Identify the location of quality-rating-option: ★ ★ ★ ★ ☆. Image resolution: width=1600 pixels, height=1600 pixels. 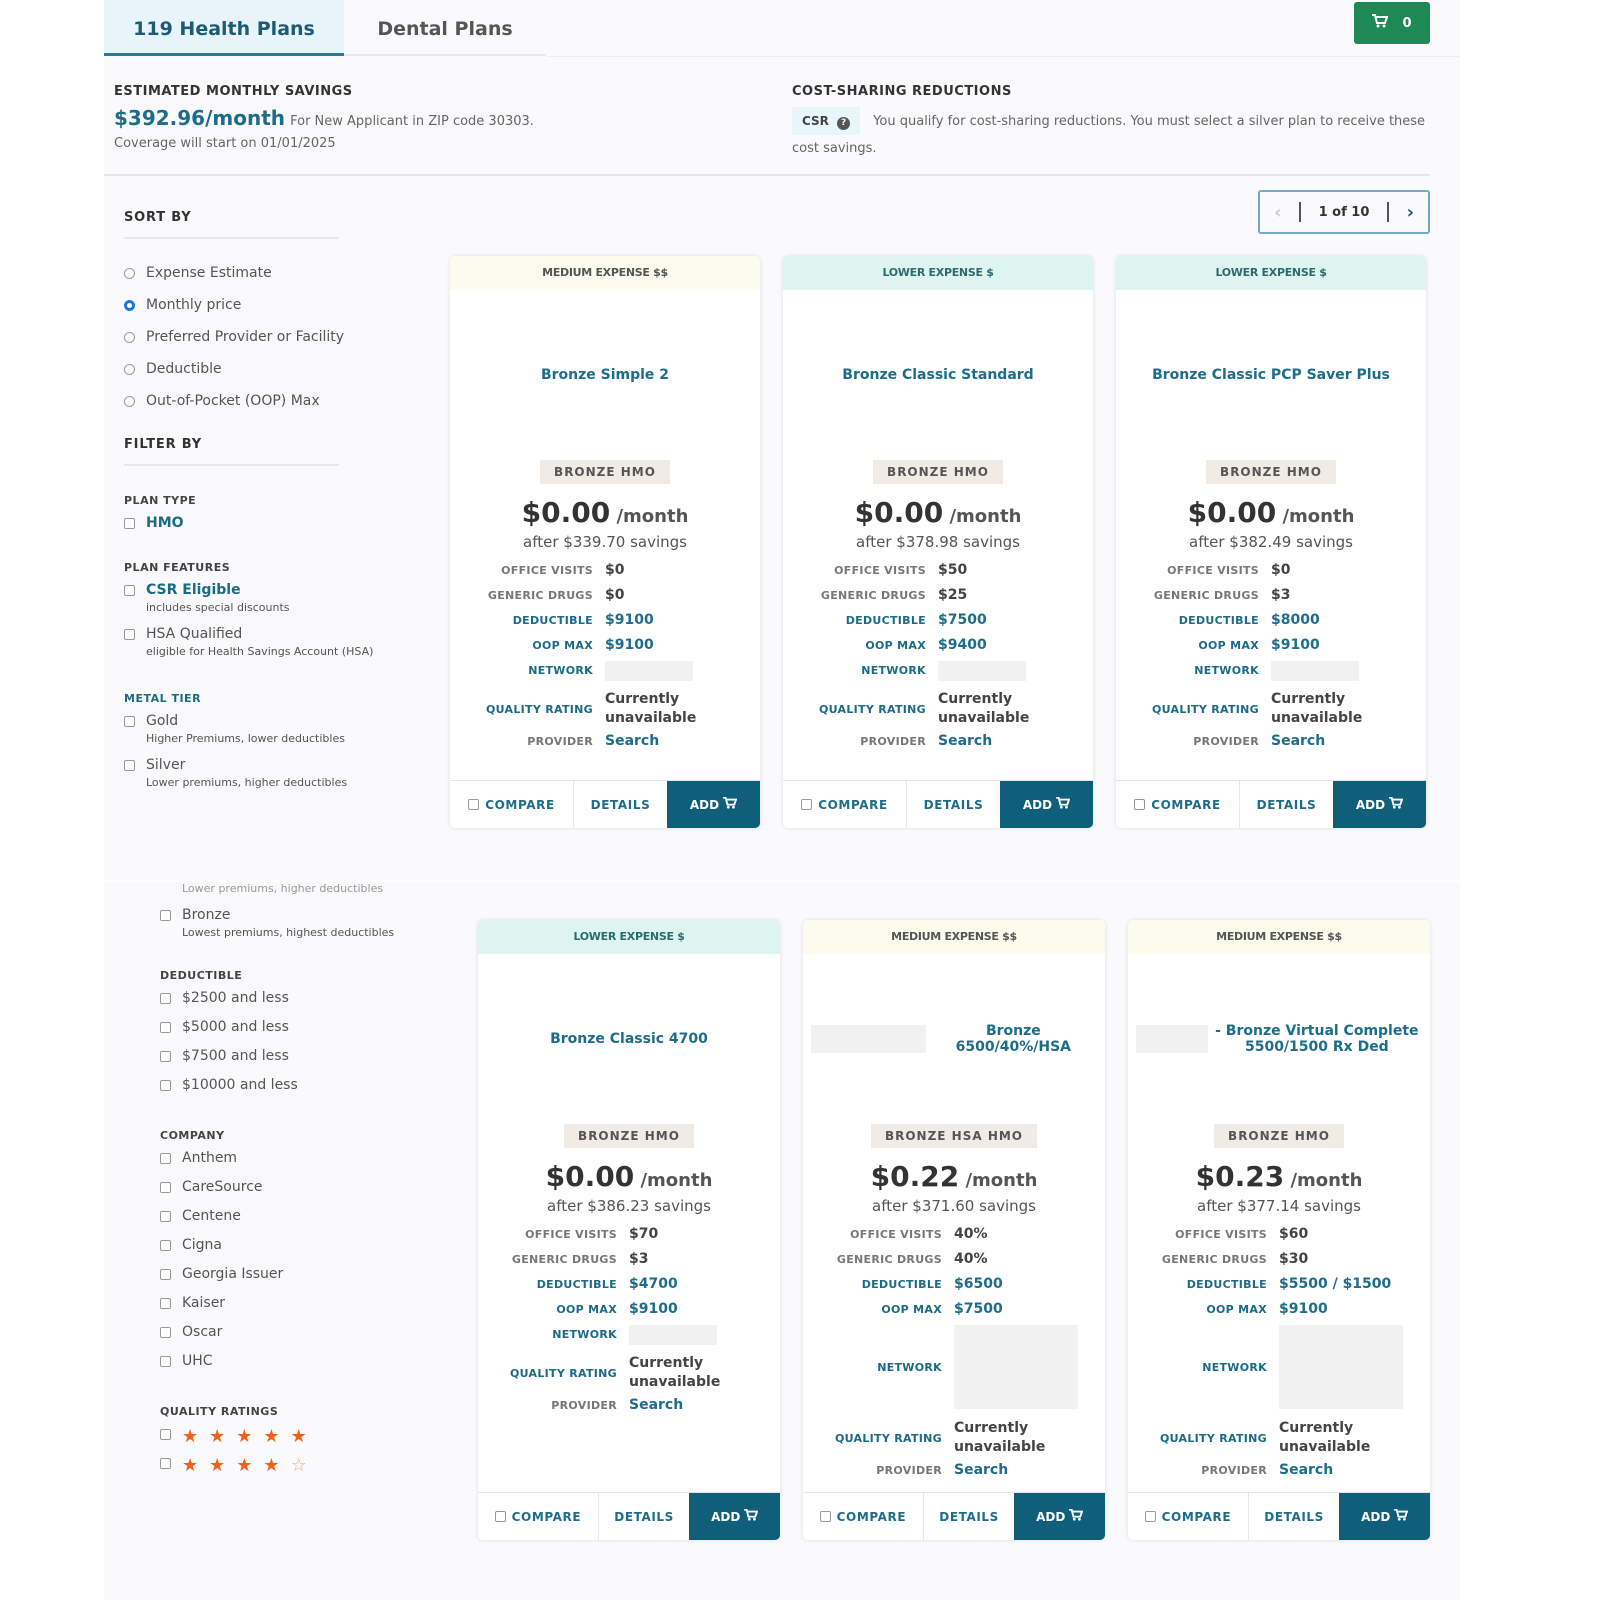
(310, 1465).